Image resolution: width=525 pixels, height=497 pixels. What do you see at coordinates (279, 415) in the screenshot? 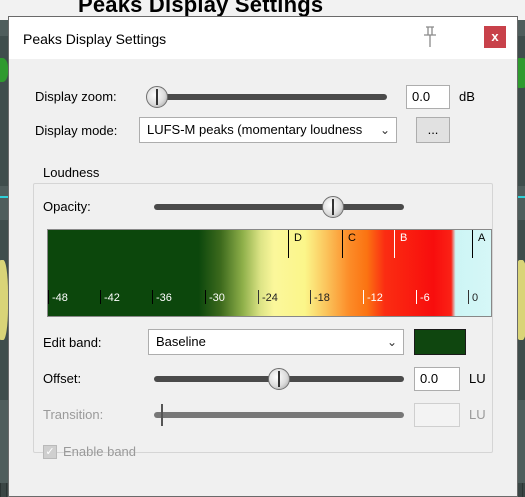
I see `transition-slider-track` at bounding box center [279, 415].